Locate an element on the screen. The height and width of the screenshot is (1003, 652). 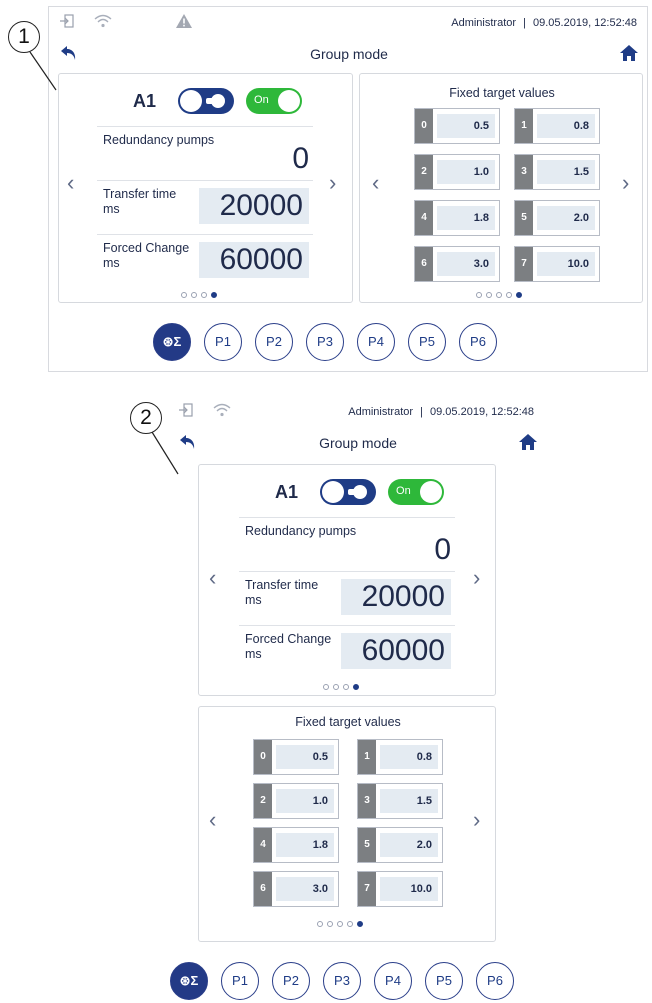
status-datetime: 09.05.2019, 12:52:48 is located at coordinates (585, 23).